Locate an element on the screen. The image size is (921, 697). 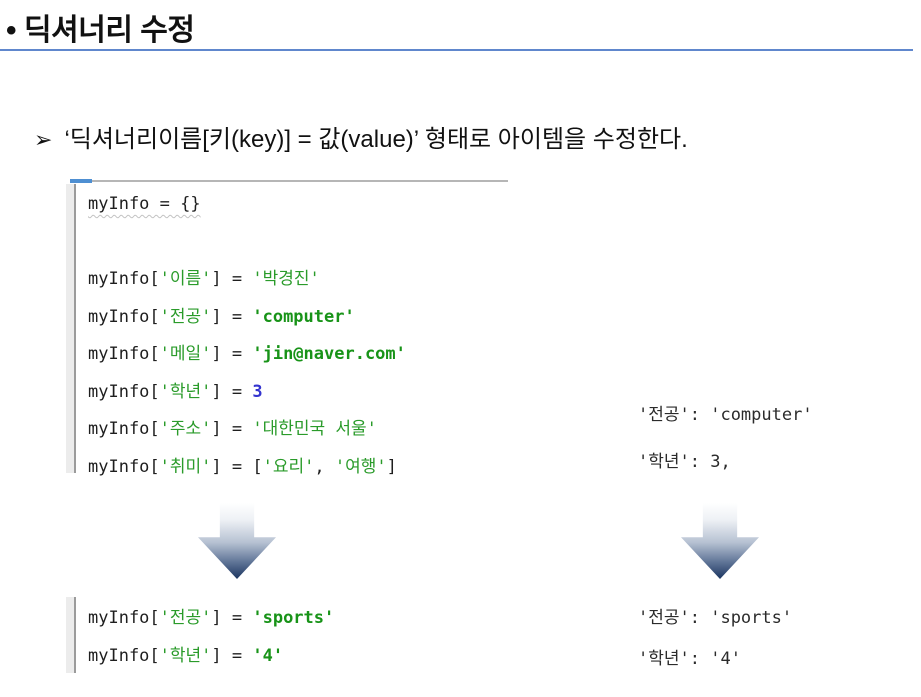
code-line: myInfo = {} is located at coordinates (247, 205).